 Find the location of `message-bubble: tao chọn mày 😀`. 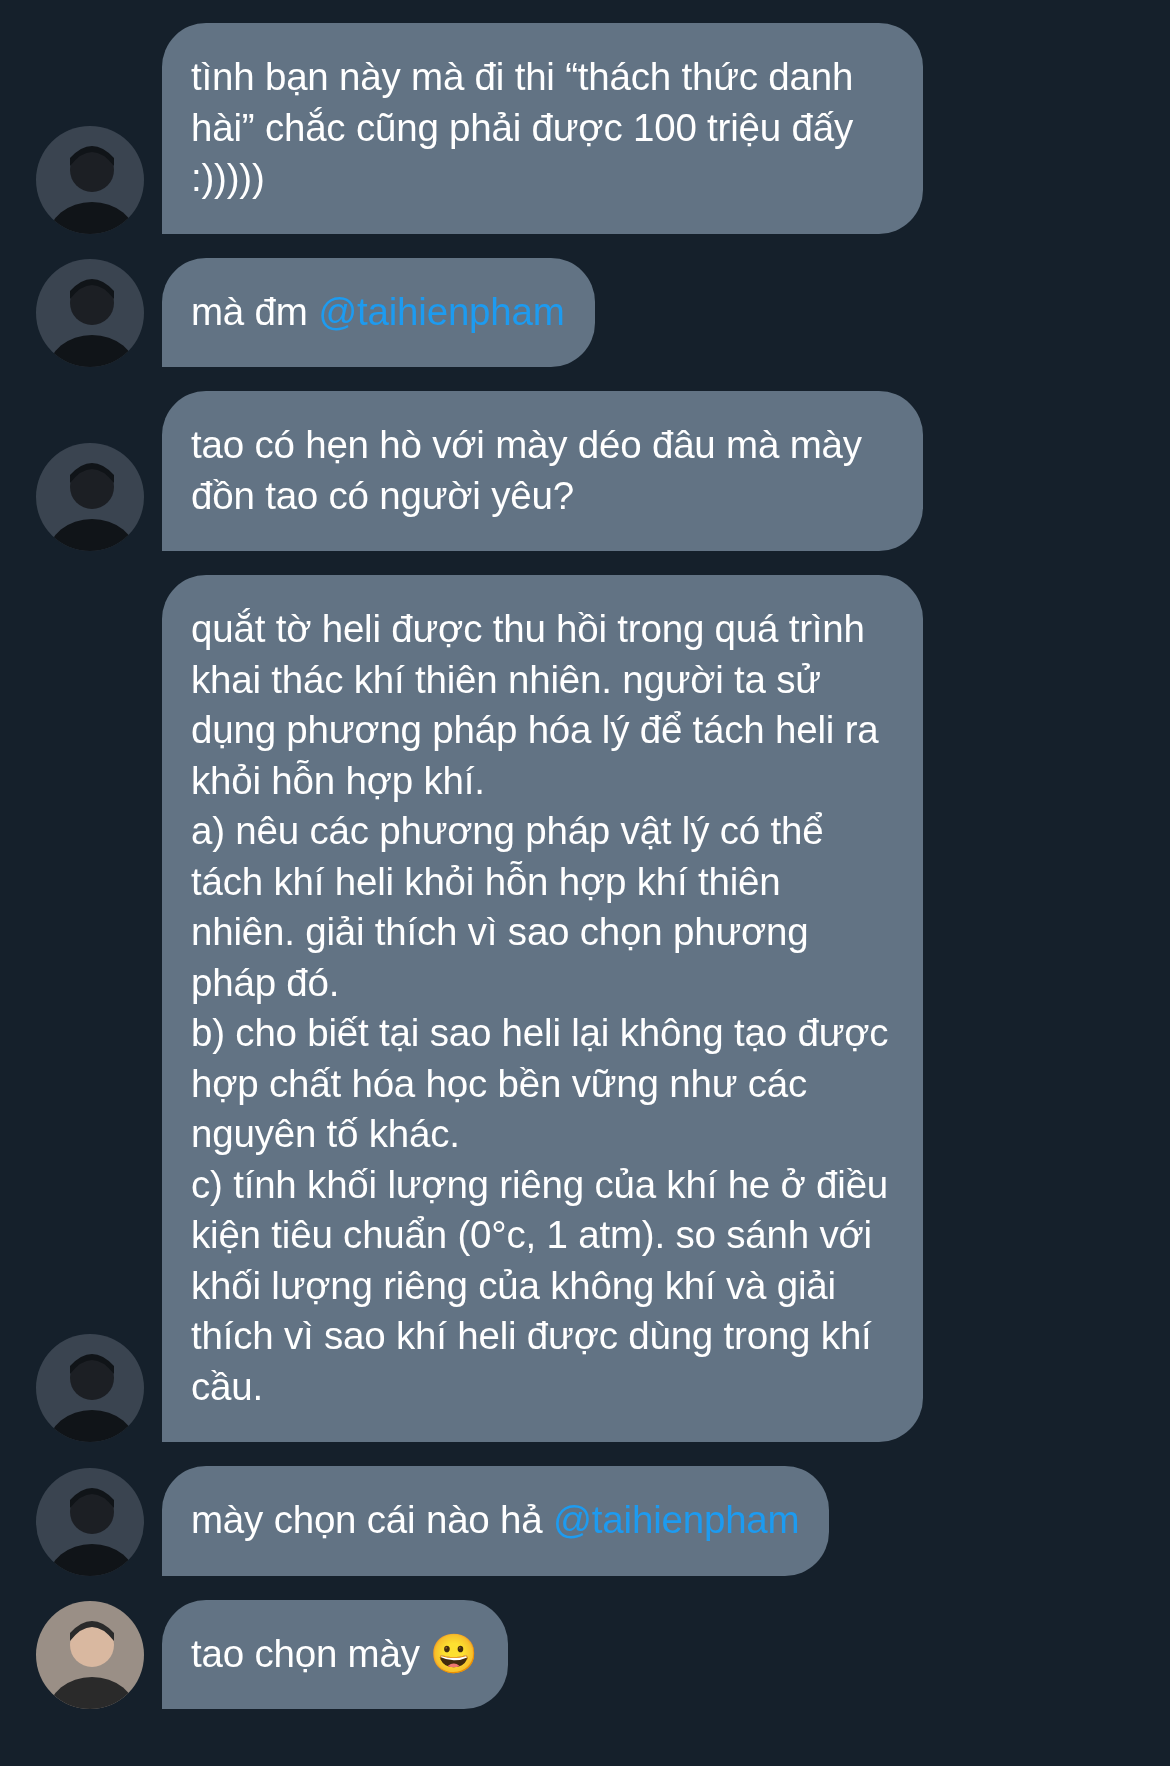

message-bubble: tao chọn mày 😀 is located at coordinates (335, 1654).